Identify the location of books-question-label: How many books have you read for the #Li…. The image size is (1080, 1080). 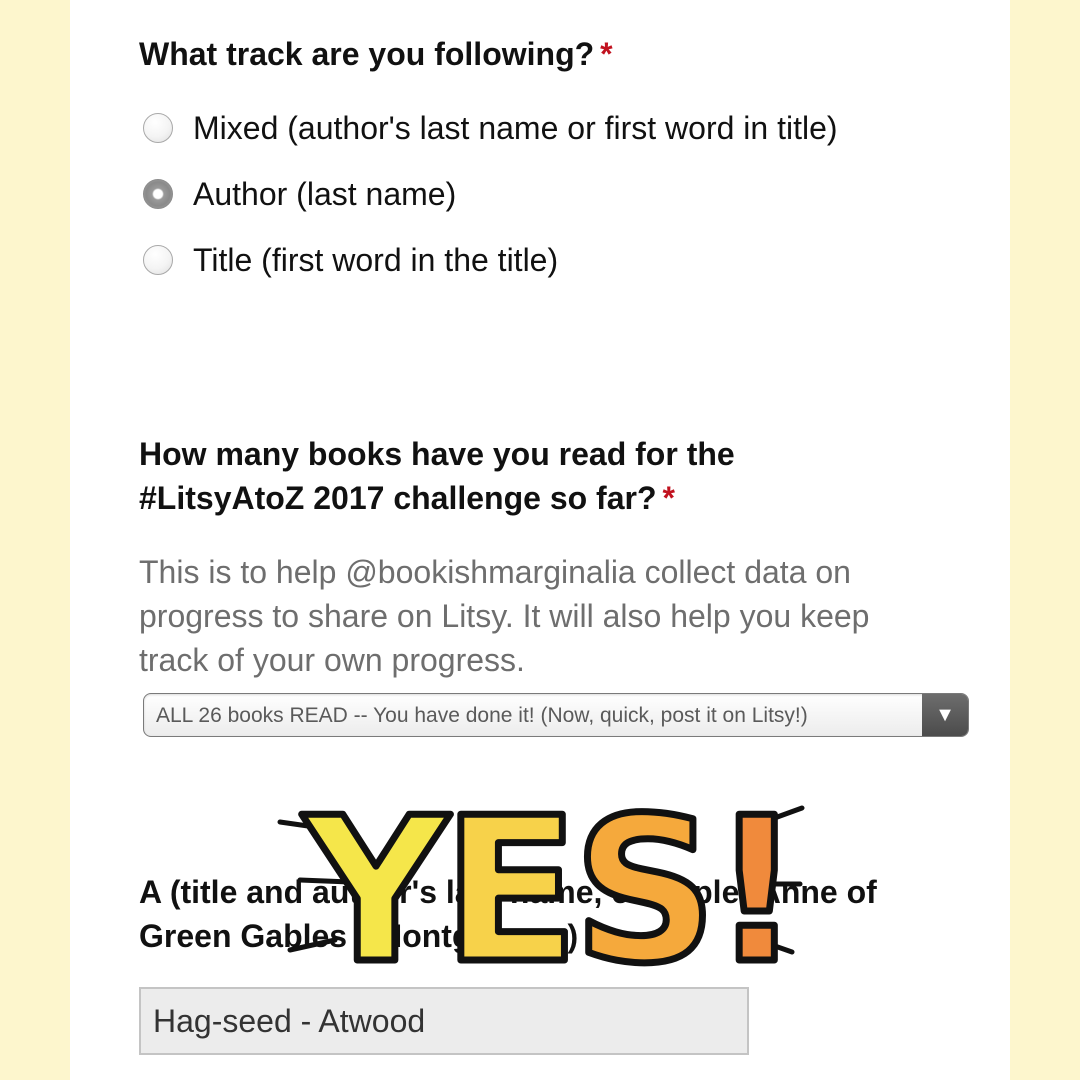
(437, 476).